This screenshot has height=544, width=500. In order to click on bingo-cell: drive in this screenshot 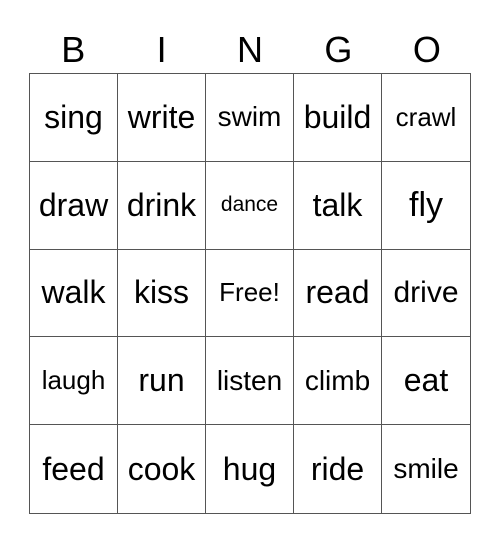, I will do `click(426, 294)`.